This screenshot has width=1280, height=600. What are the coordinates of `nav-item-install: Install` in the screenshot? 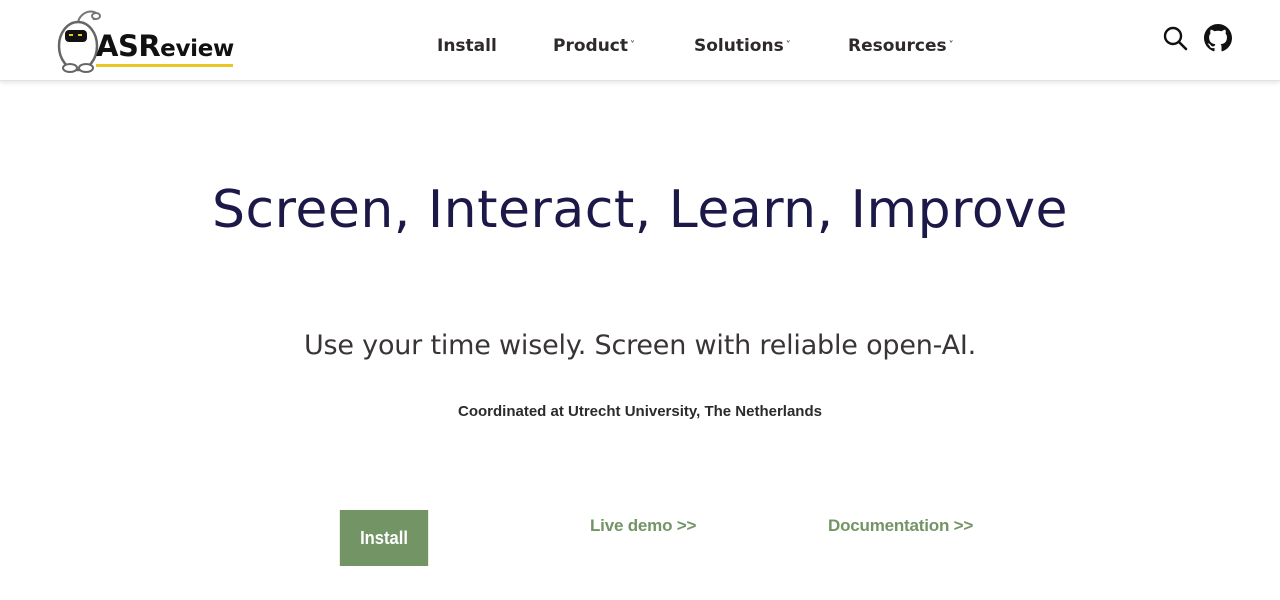 It's located at (467, 46).